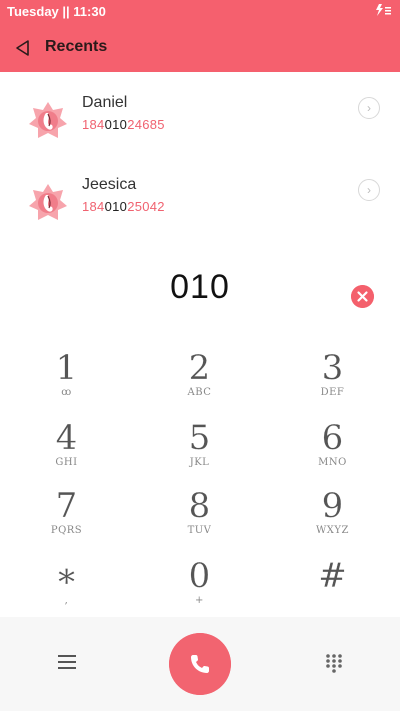 This screenshot has width=400, height=711. Describe the element at coordinates (199, 438) in the screenshot. I see `key-digit: 5` at that location.